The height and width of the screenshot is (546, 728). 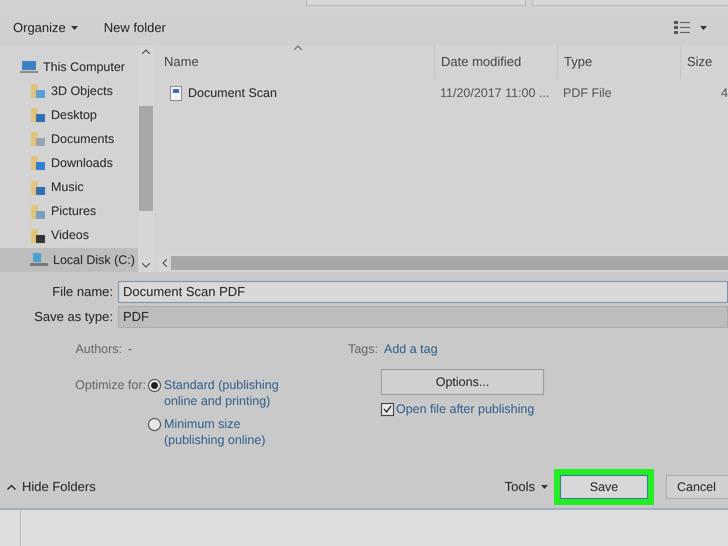 I want to click on field-label: File name:, so click(x=82, y=292).